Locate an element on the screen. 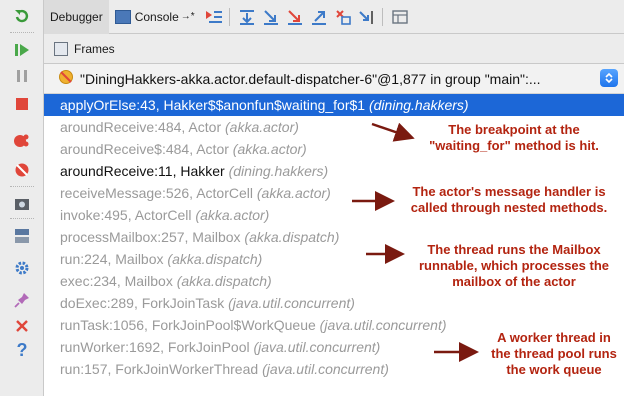  arrow-breakpoint is located at coordinates (393, 132).